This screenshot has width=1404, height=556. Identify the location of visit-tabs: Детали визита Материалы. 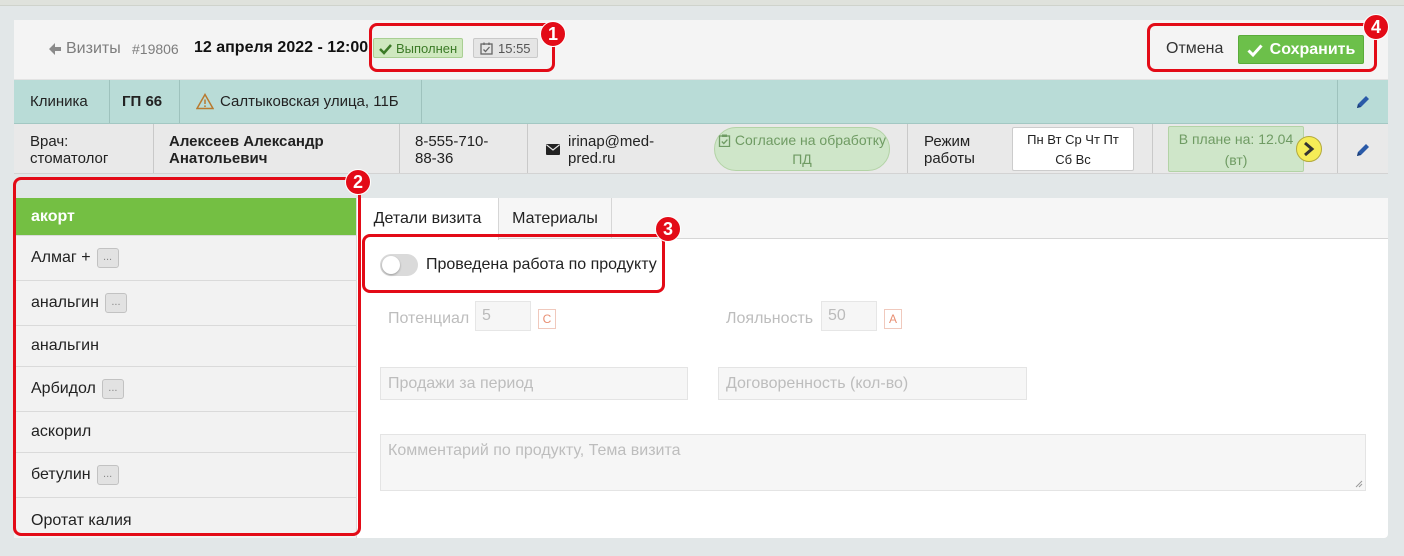
(872, 219).